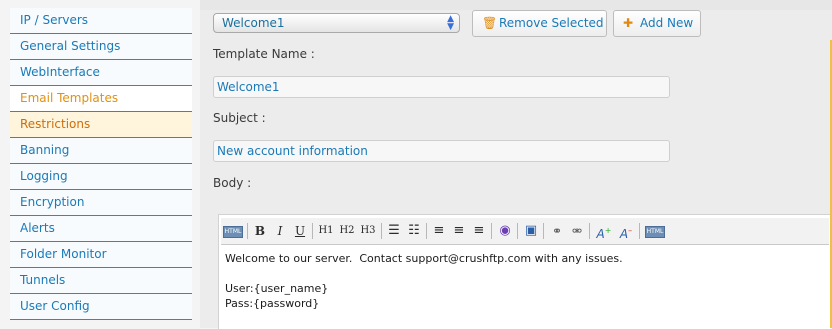 The width and height of the screenshot is (832, 329). What do you see at coordinates (479, 231) in the screenshot?
I see `align-right-icon: ≡` at bounding box center [479, 231].